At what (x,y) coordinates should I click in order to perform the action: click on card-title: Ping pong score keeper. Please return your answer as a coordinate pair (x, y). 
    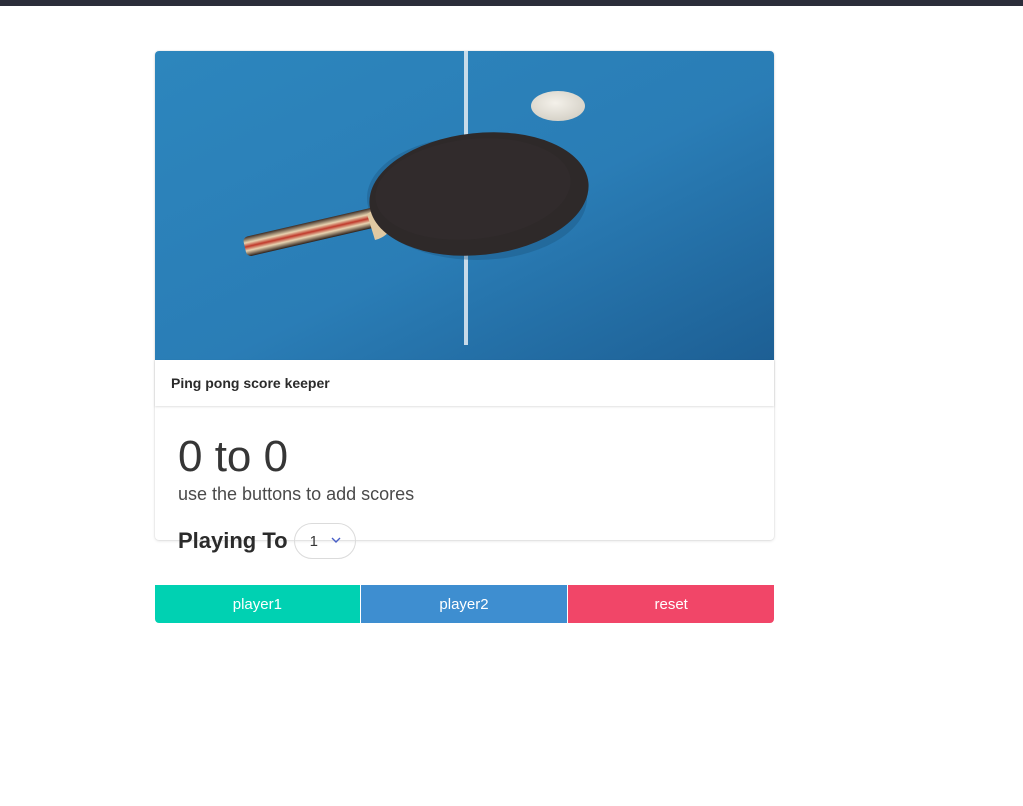
    Looking at the image, I should click on (250, 383).